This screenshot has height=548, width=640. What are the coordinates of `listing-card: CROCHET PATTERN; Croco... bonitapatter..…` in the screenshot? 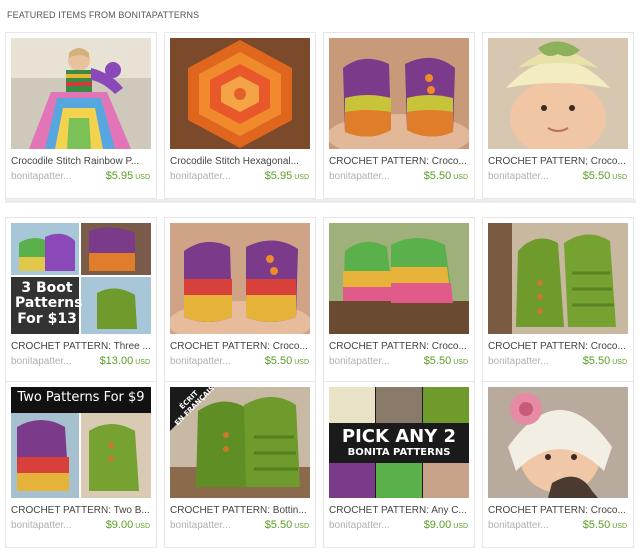 It's located at (558, 115).